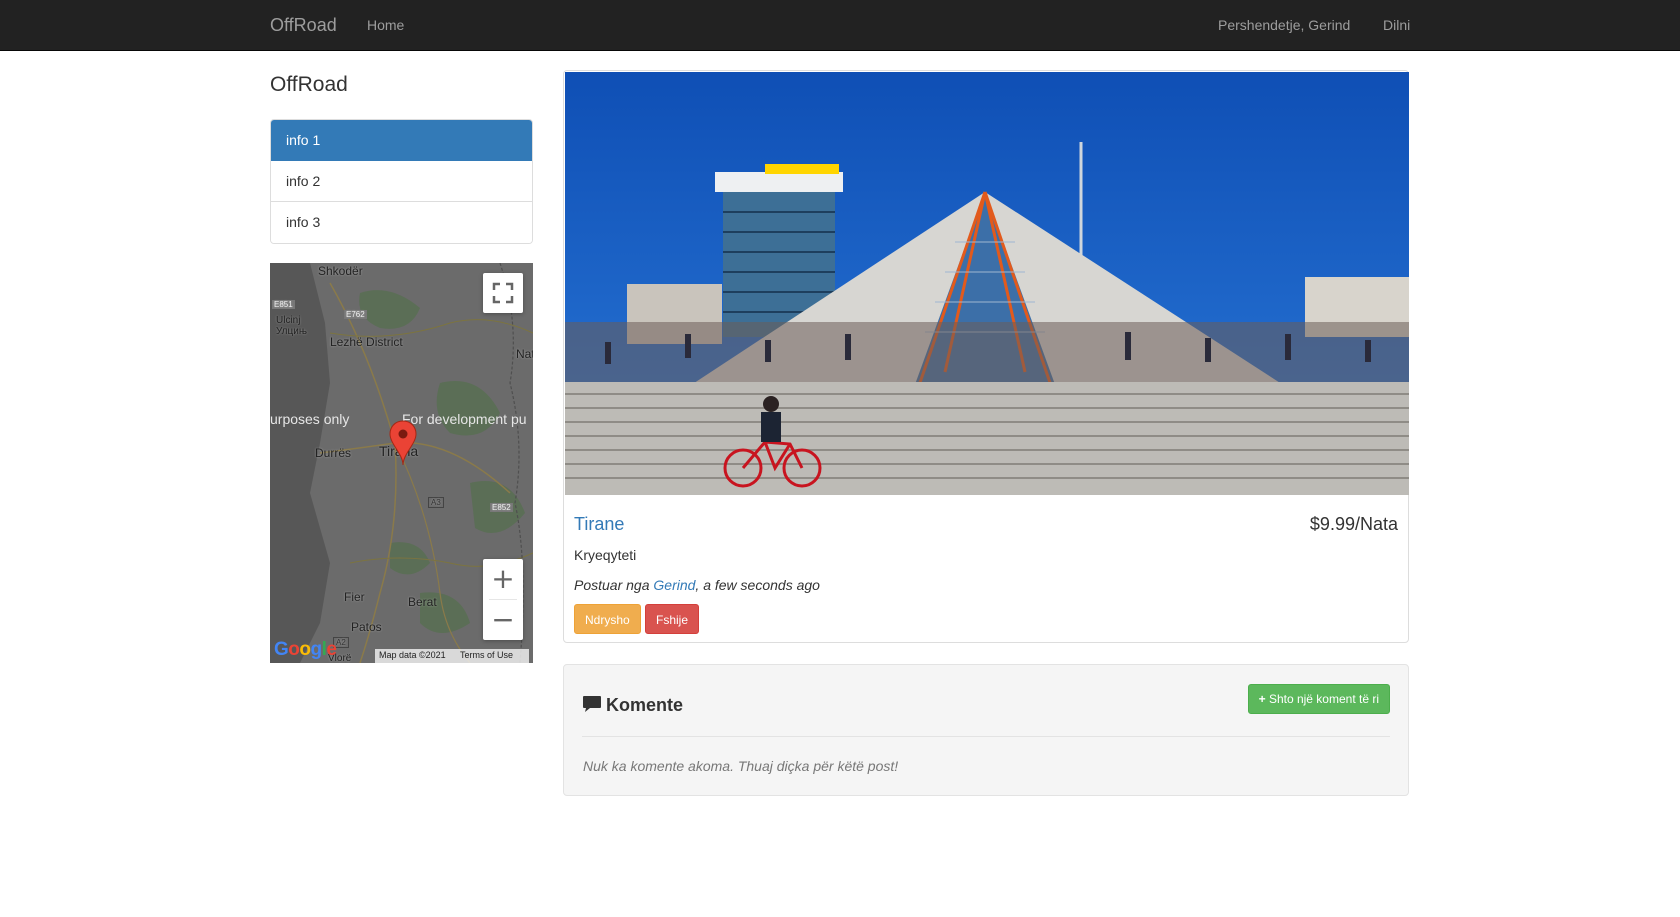 This screenshot has height=917, width=1680. What do you see at coordinates (401, 222) in the screenshot?
I see `sidebar-item-info-3: info 3` at bounding box center [401, 222].